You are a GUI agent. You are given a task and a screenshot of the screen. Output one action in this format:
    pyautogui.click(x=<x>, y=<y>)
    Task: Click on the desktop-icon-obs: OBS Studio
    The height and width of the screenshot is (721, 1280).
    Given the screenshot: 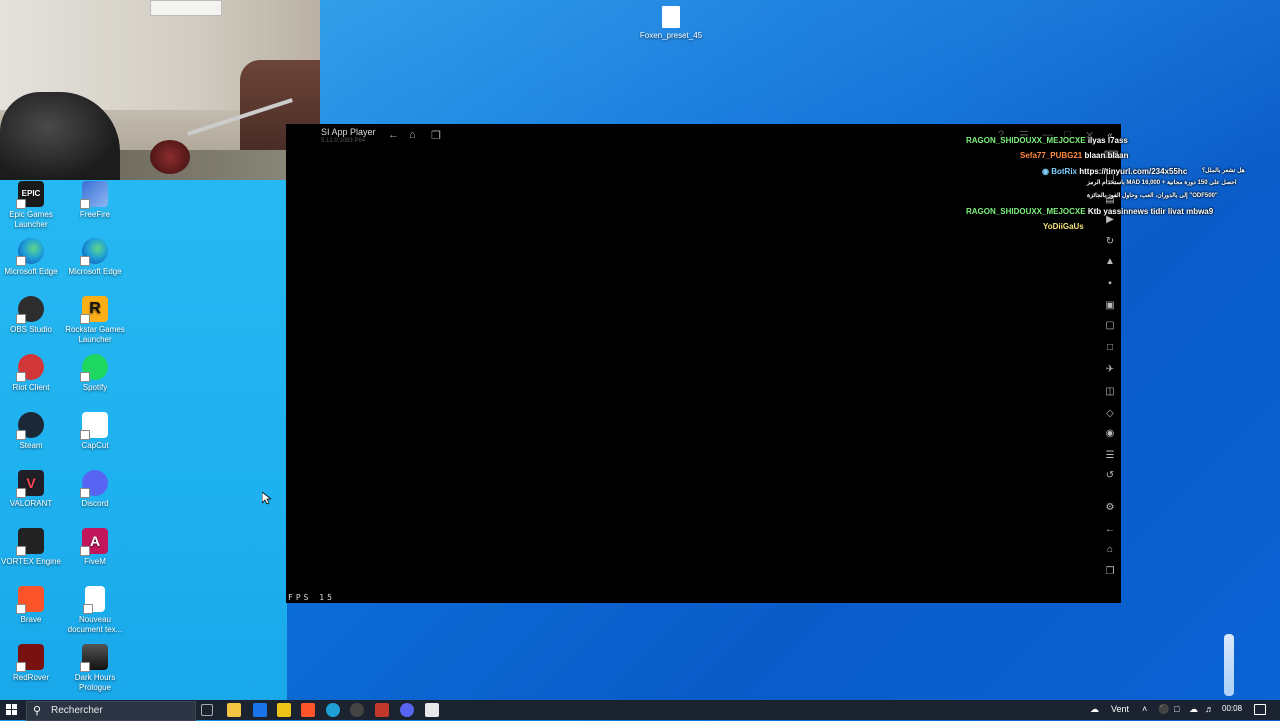 What is the action you would take?
    pyautogui.click(x=31, y=315)
    